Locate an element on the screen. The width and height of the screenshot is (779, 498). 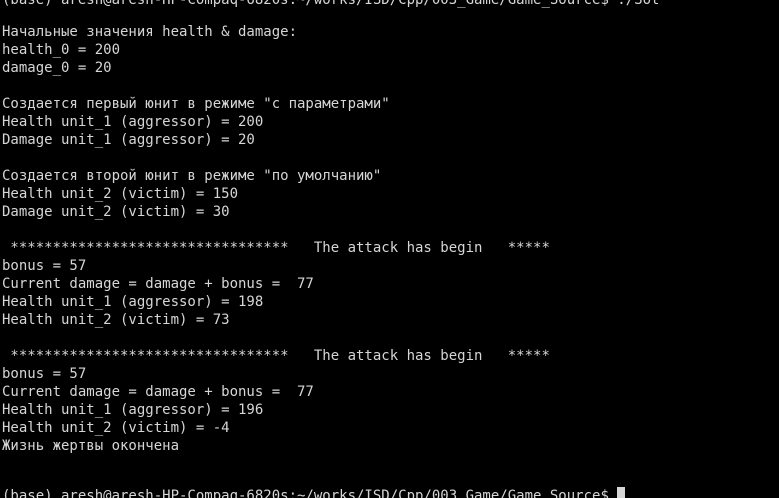
output-line-unit1-damage: Damage unit_1 (aggressor) = 20 is located at coordinates (128, 140).